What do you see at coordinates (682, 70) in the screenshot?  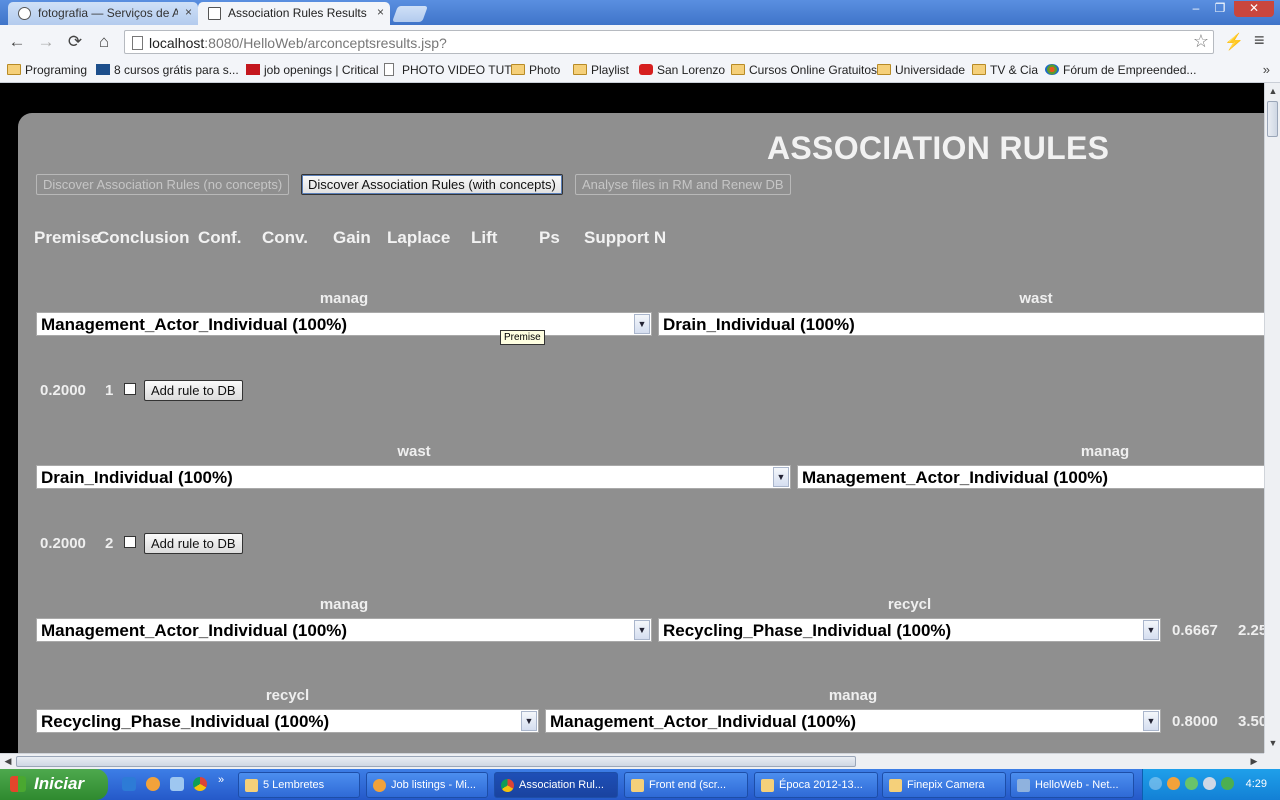 I see `bookmark-san-lorenzo: San Lorenzo` at bounding box center [682, 70].